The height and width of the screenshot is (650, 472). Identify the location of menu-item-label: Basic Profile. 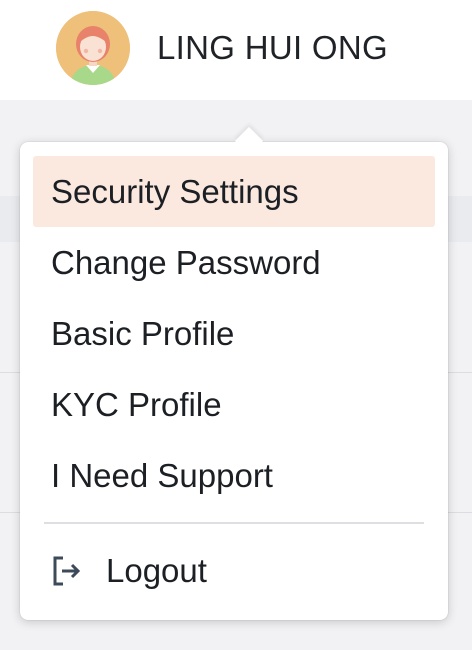
(143, 333).